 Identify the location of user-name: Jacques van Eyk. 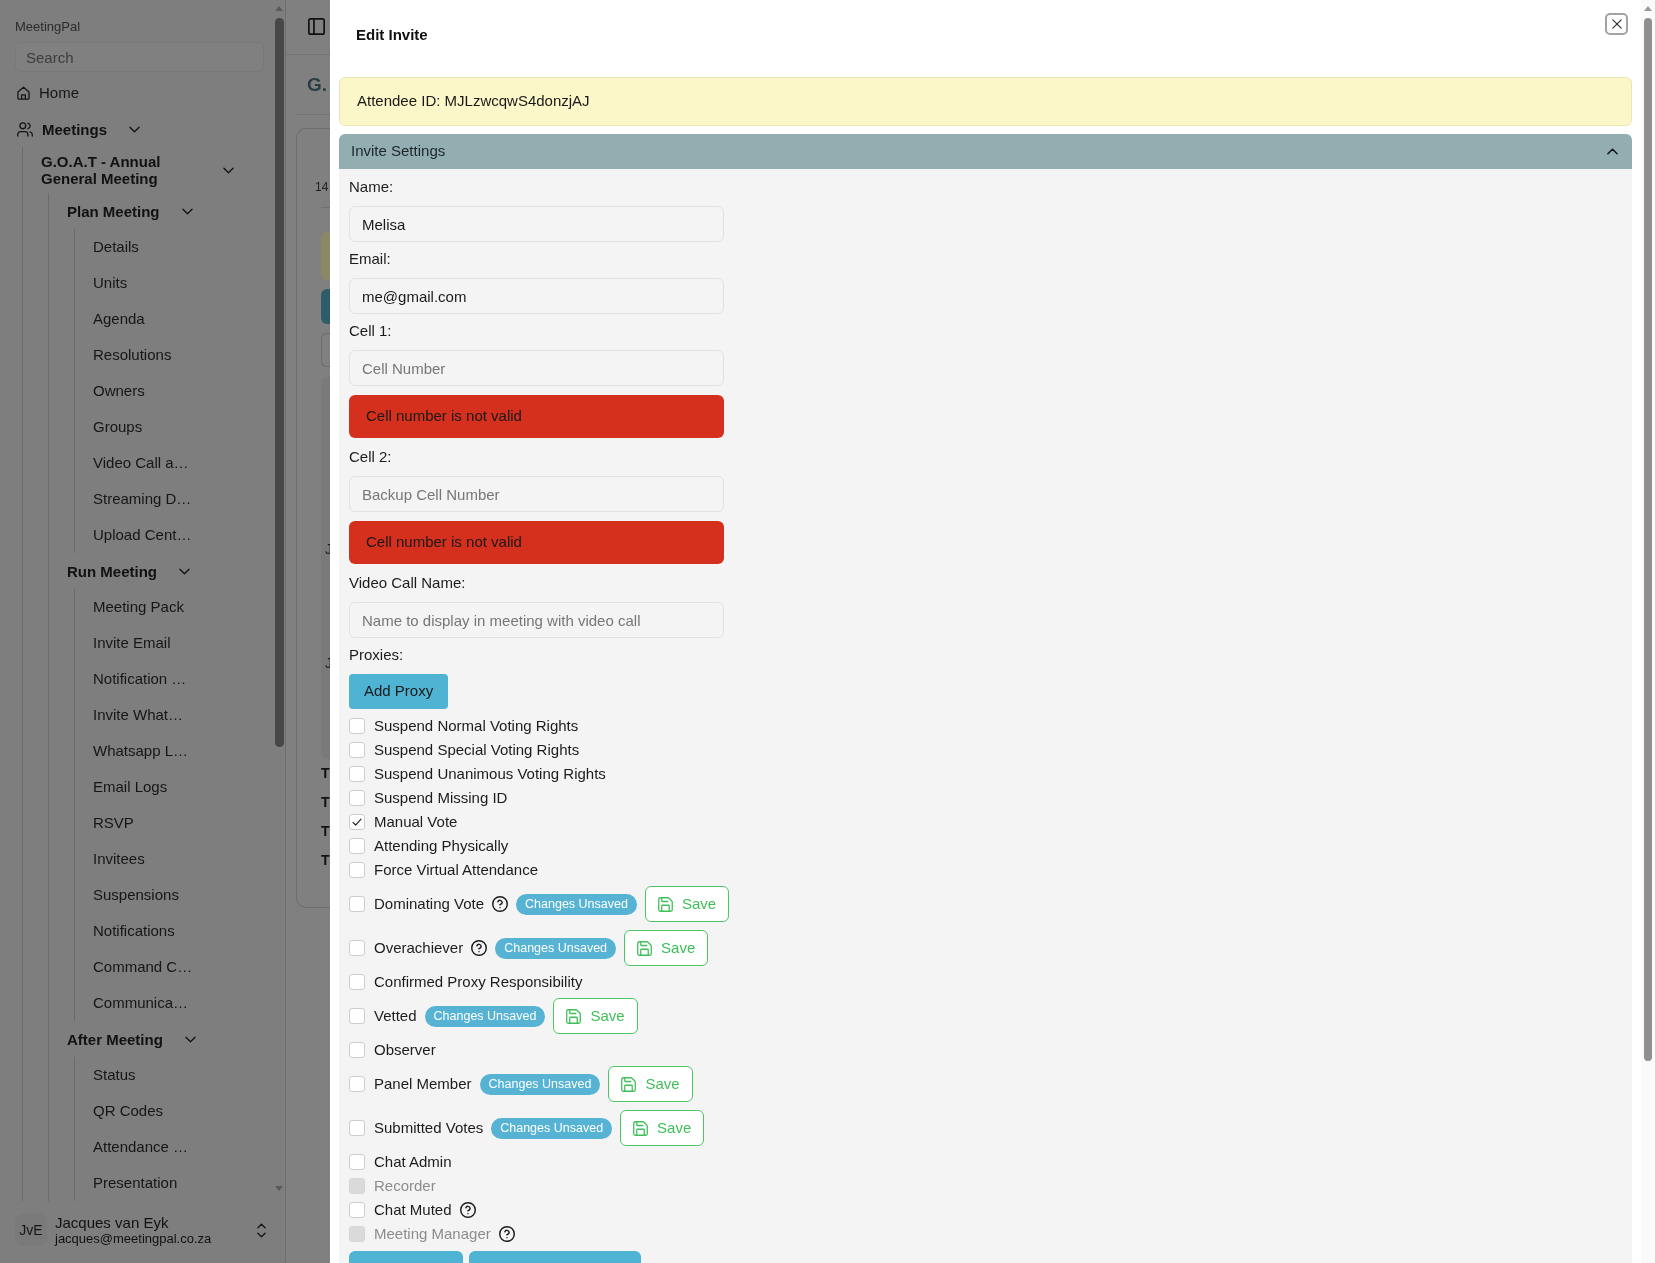
(112, 1222).